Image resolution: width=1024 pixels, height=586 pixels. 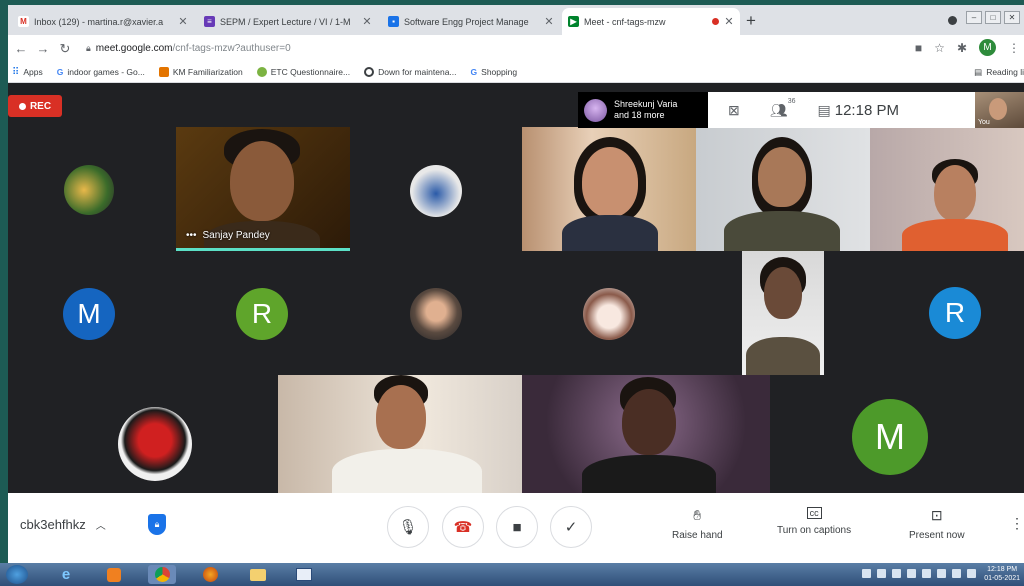 I want to click on record-dot-icon, so click(x=22, y=106).